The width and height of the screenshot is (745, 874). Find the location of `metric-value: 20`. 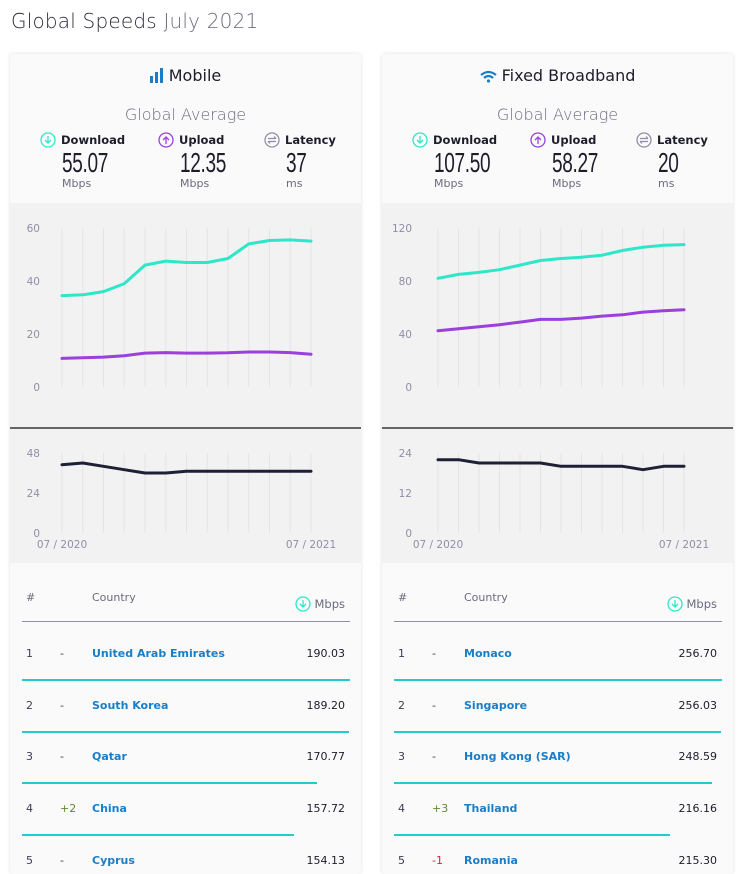

metric-value: 20 is located at coordinates (668, 162).